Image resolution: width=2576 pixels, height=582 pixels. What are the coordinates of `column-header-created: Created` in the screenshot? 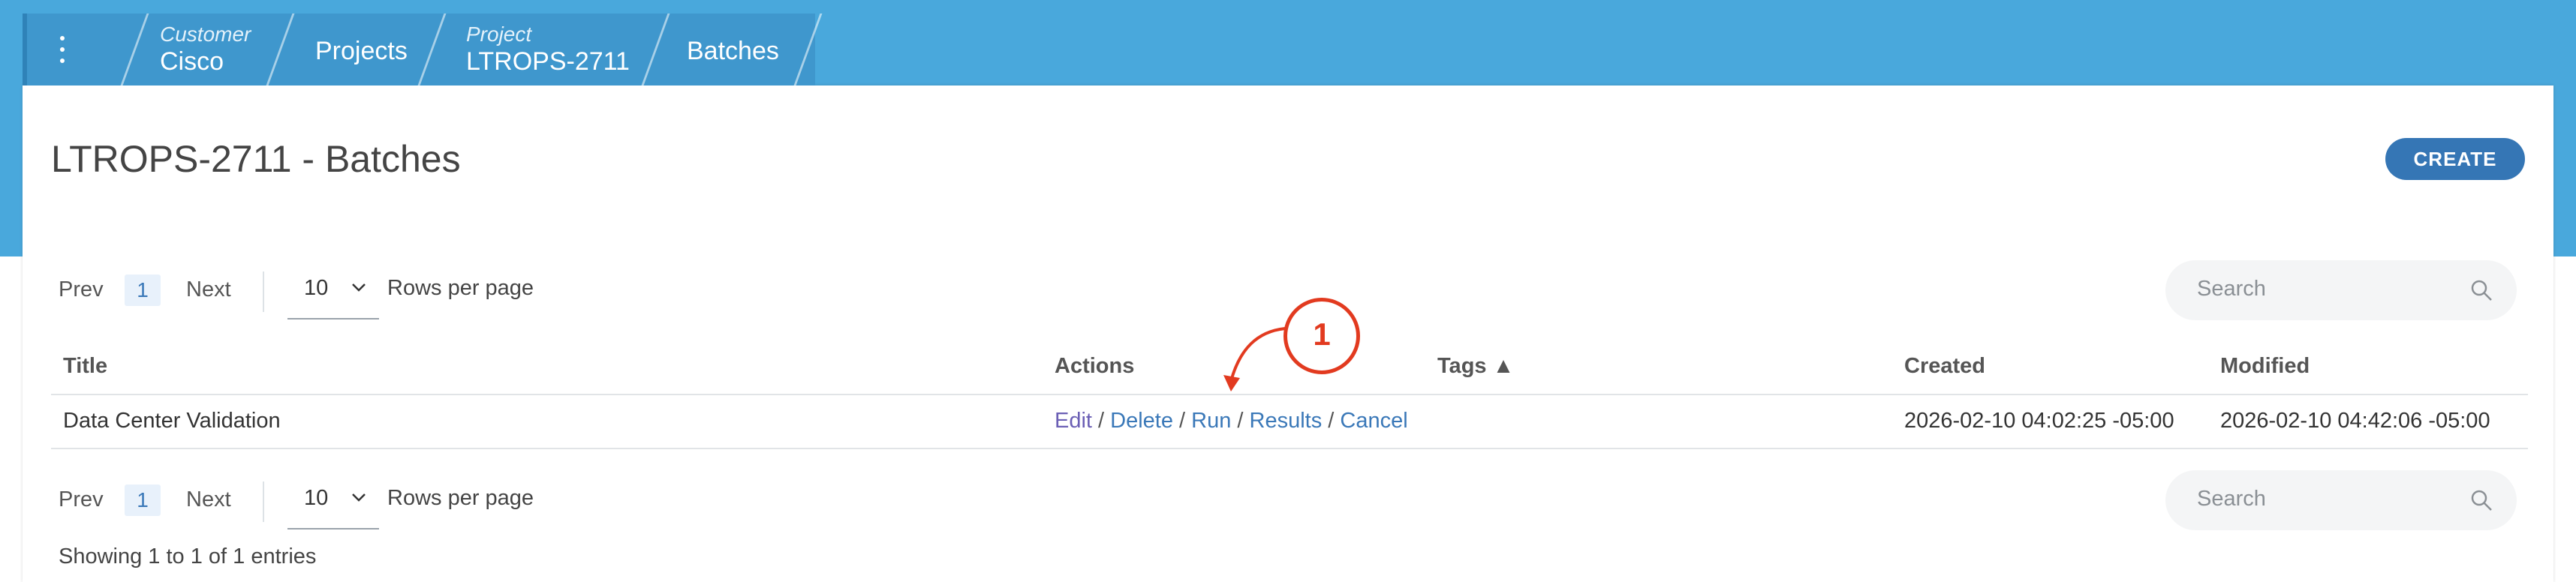 It's located at (1944, 366).